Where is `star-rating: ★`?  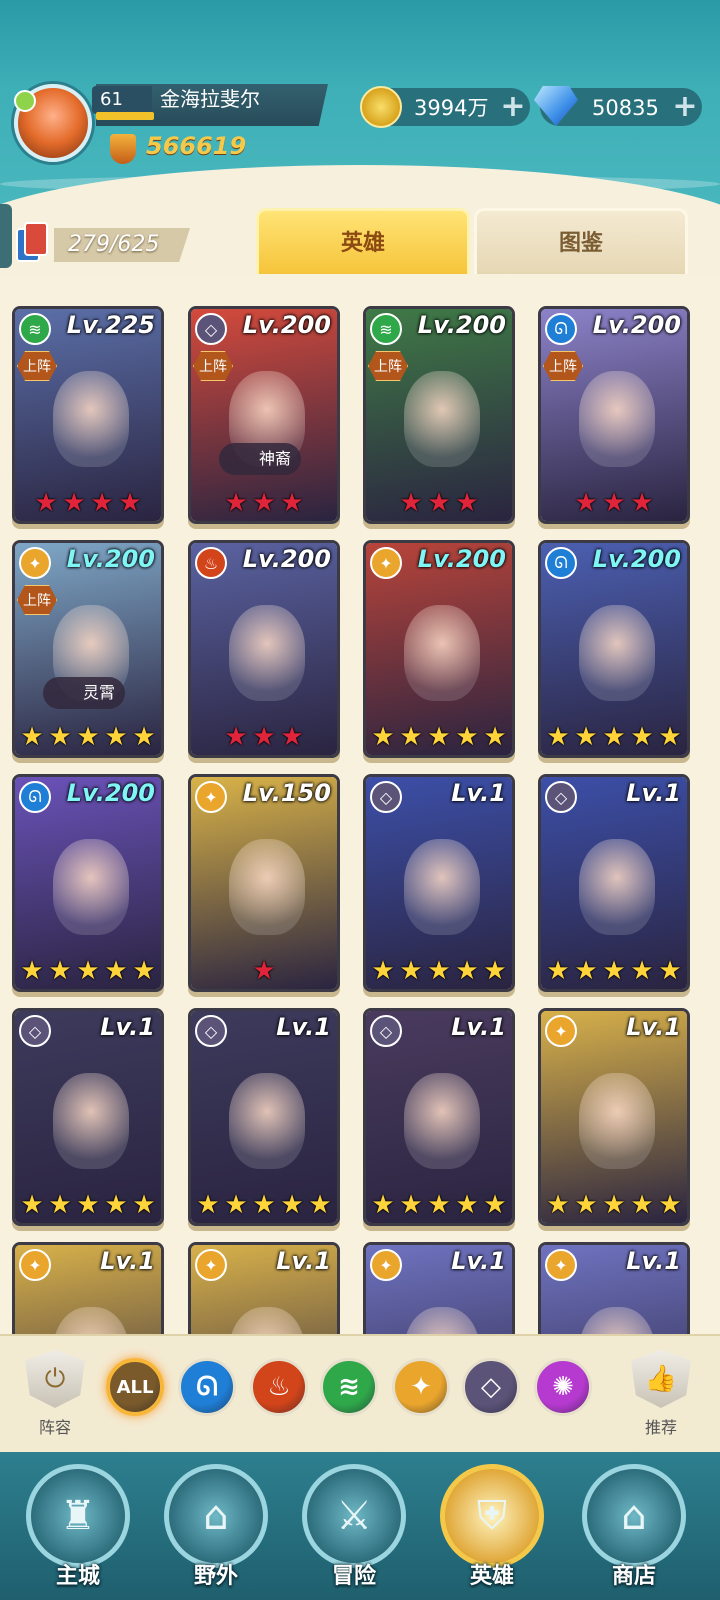
star-rating: ★ is located at coordinates (264, 971).